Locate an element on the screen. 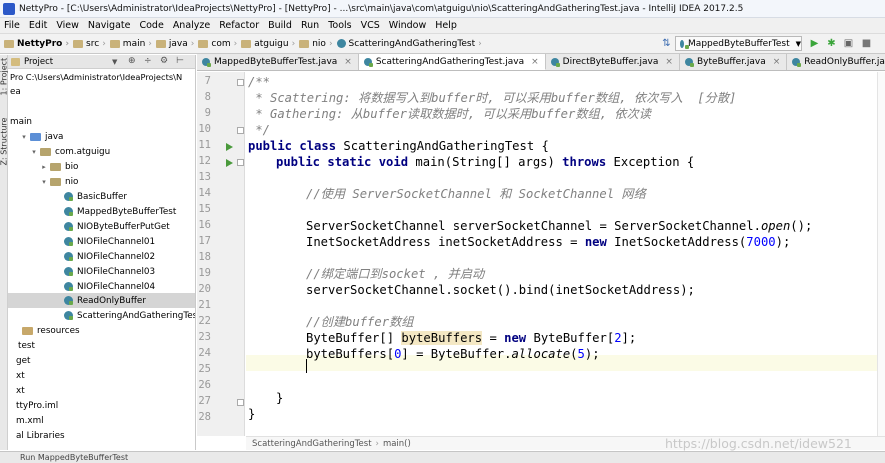 The image size is (885, 463). menu-help: Help is located at coordinates (446, 25).